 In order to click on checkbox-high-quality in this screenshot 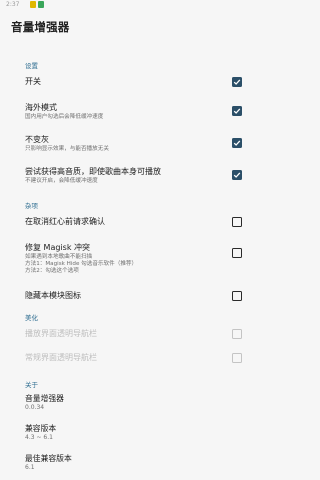, I will do `click(237, 175)`.